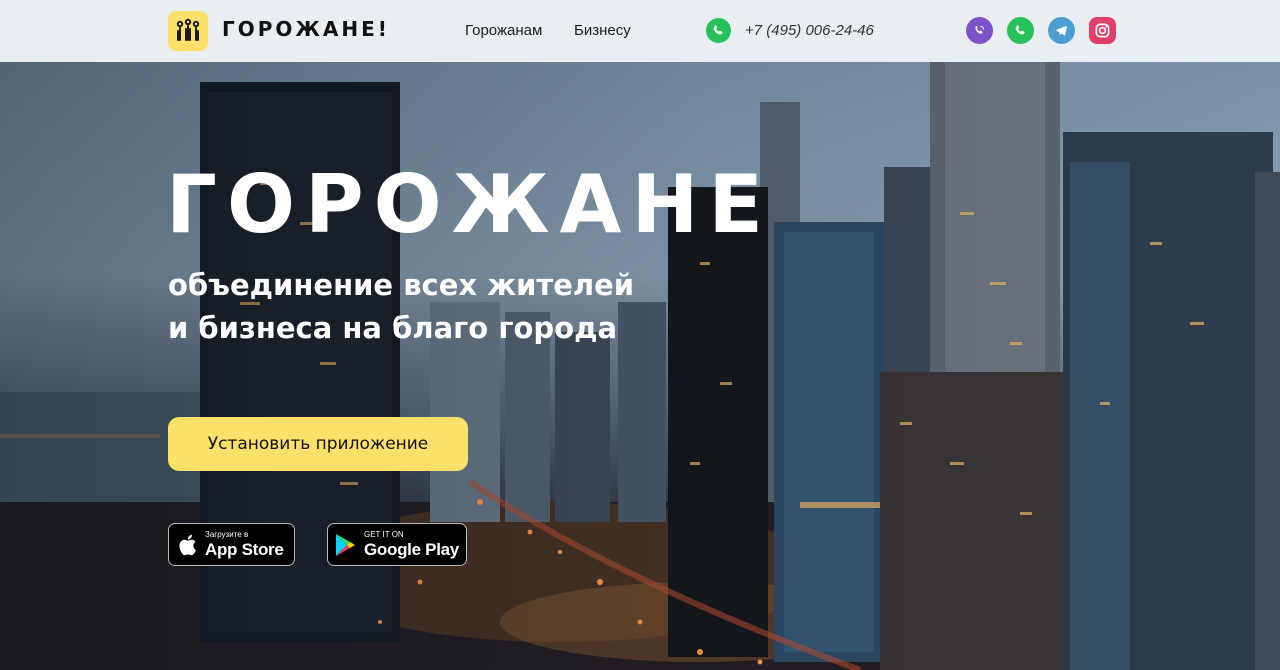 The height and width of the screenshot is (670, 1280). I want to click on app-store-badge: Загрузите в App Store, so click(231, 544).